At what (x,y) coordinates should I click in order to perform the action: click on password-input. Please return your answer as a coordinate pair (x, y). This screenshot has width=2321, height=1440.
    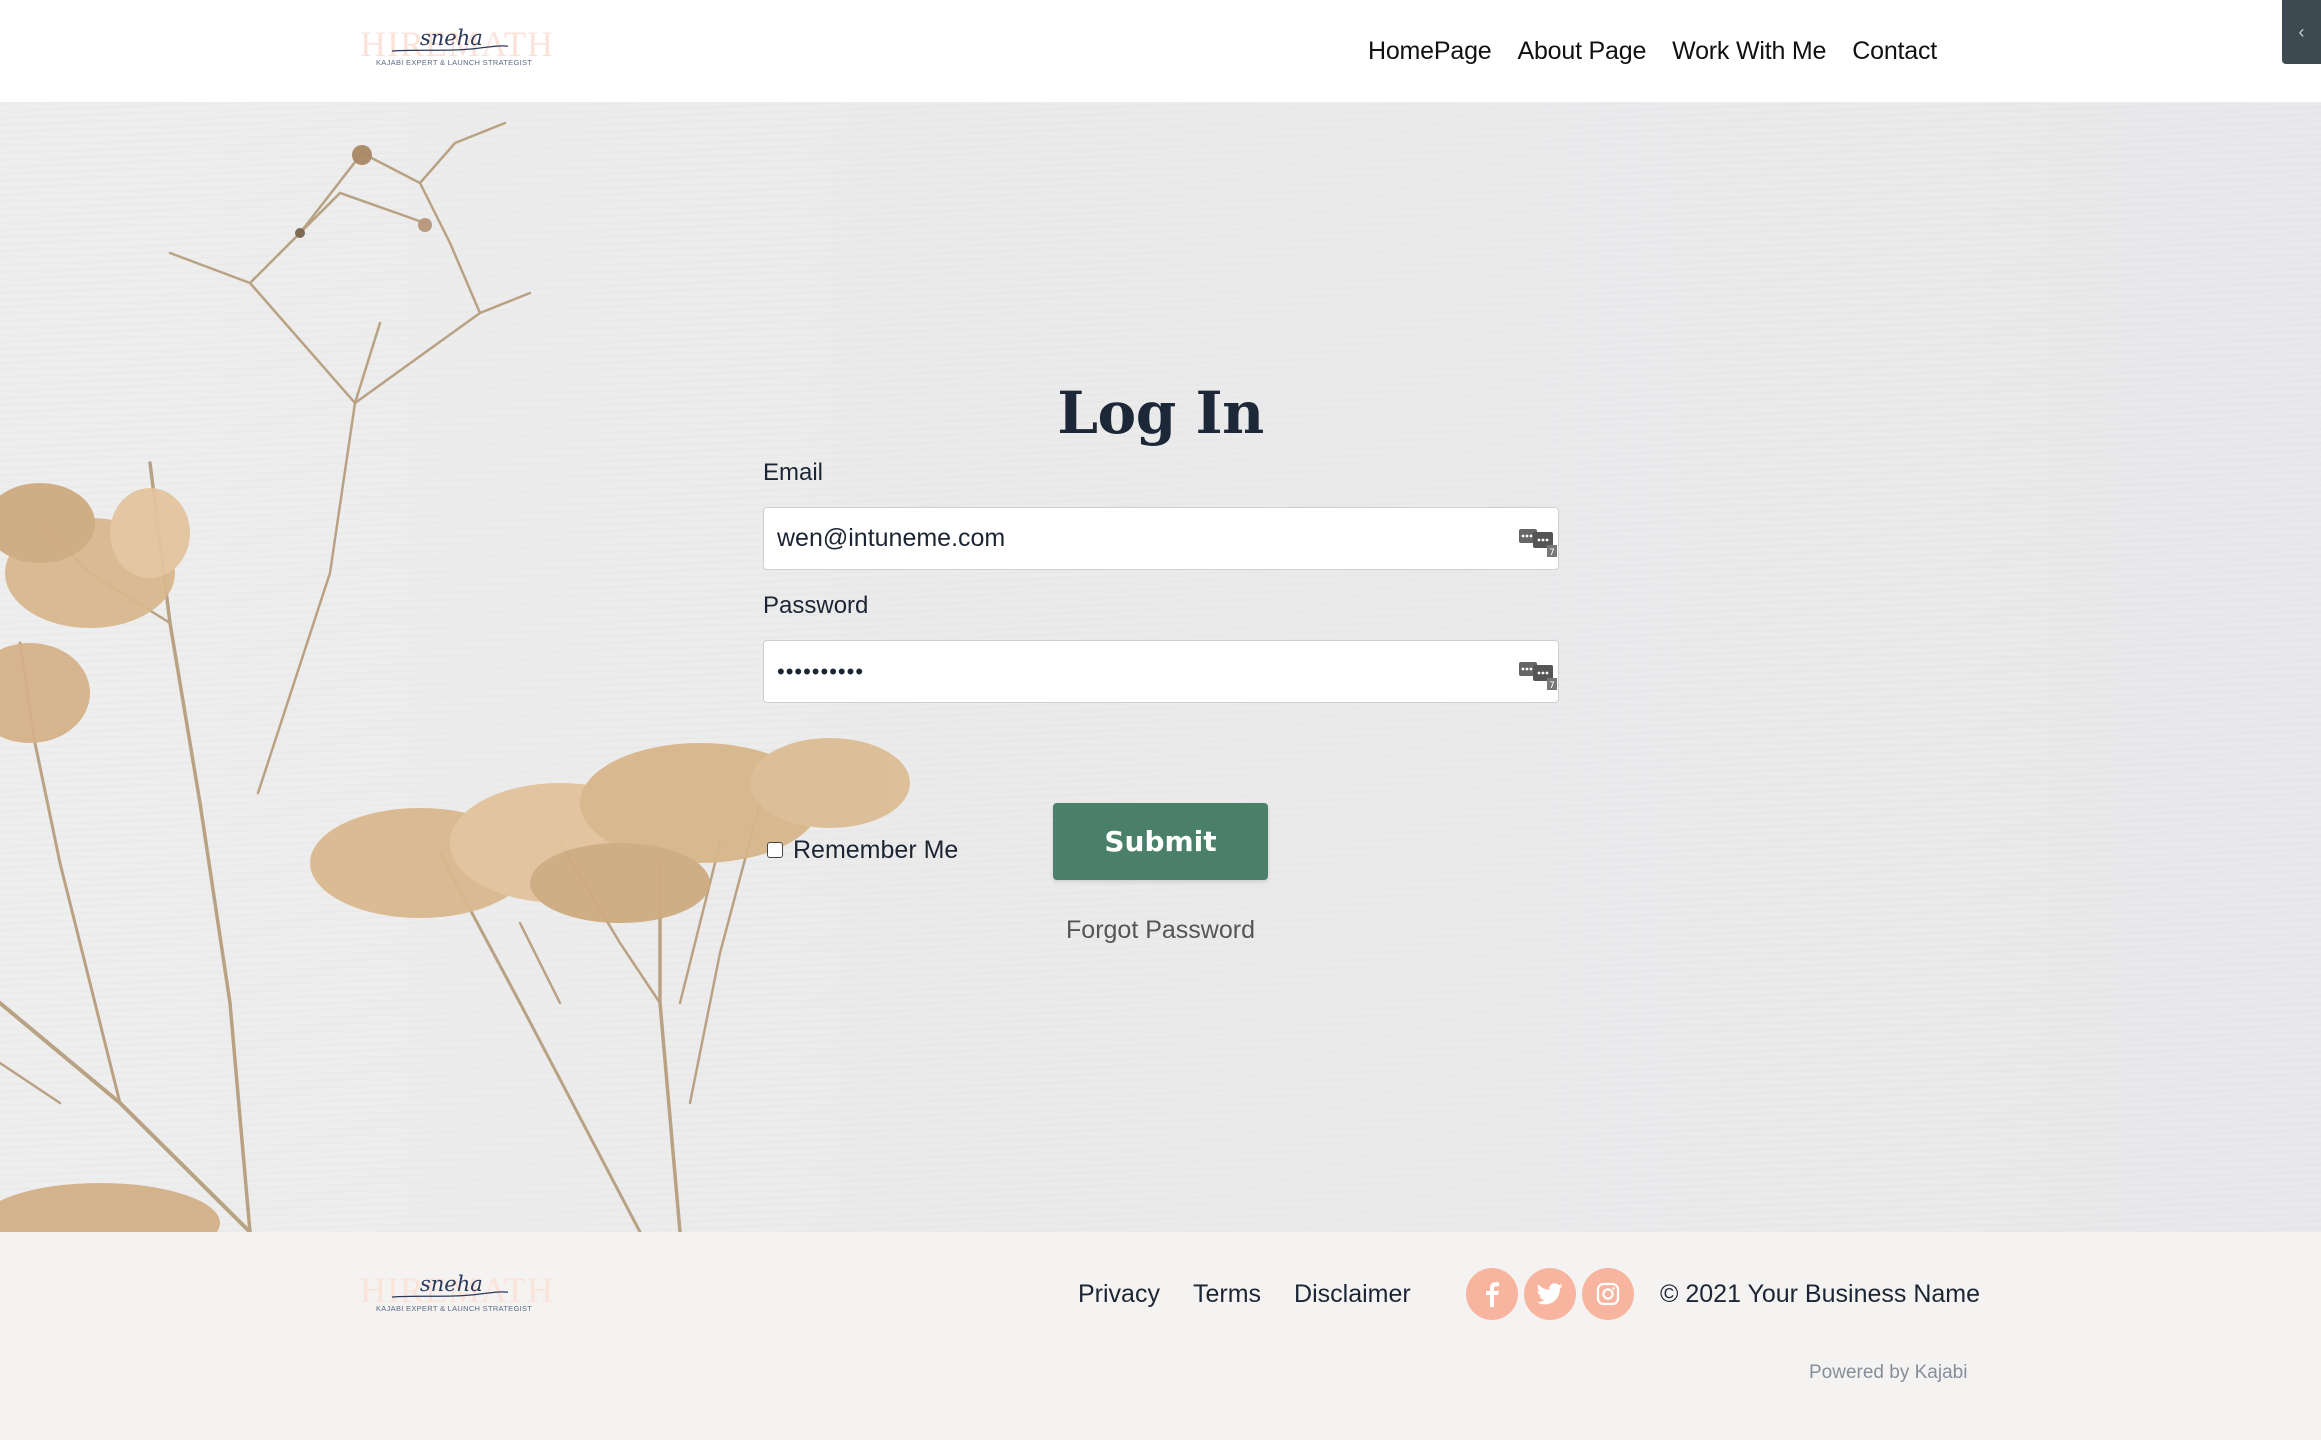
    Looking at the image, I should click on (1137, 671).